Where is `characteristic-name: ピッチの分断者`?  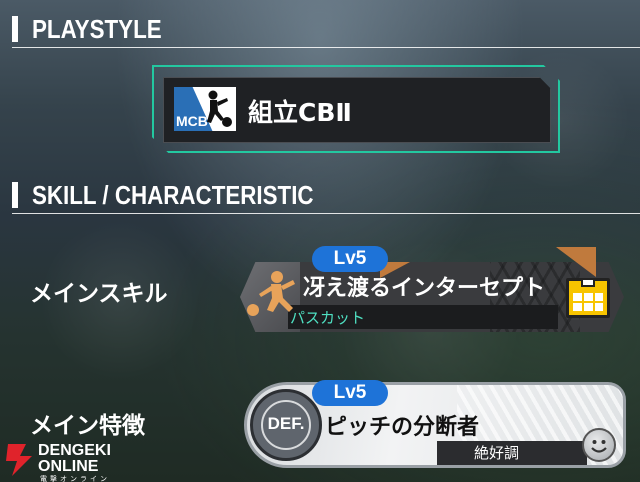 characteristic-name: ピッチの分断者 is located at coordinates (402, 427).